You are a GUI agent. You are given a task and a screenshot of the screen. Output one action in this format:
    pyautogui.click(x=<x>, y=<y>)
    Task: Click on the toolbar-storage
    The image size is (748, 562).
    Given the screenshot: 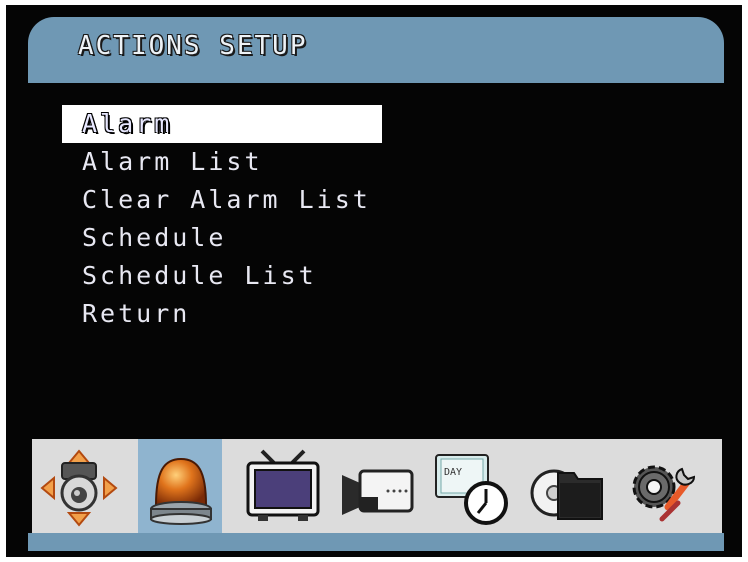 What is the action you would take?
    pyautogui.click(x=566, y=486)
    